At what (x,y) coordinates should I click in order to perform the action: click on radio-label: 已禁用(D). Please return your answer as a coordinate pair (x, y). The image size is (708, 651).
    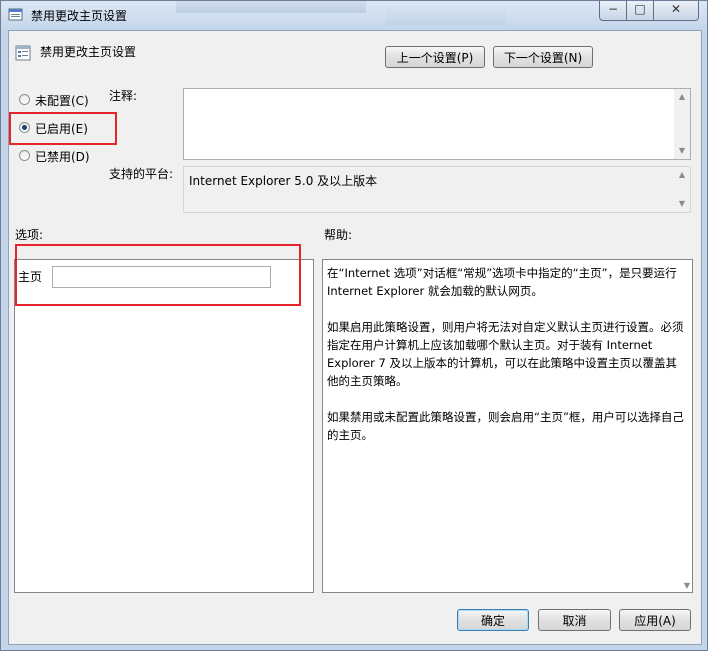
    Looking at the image, I should click on (62, 157).